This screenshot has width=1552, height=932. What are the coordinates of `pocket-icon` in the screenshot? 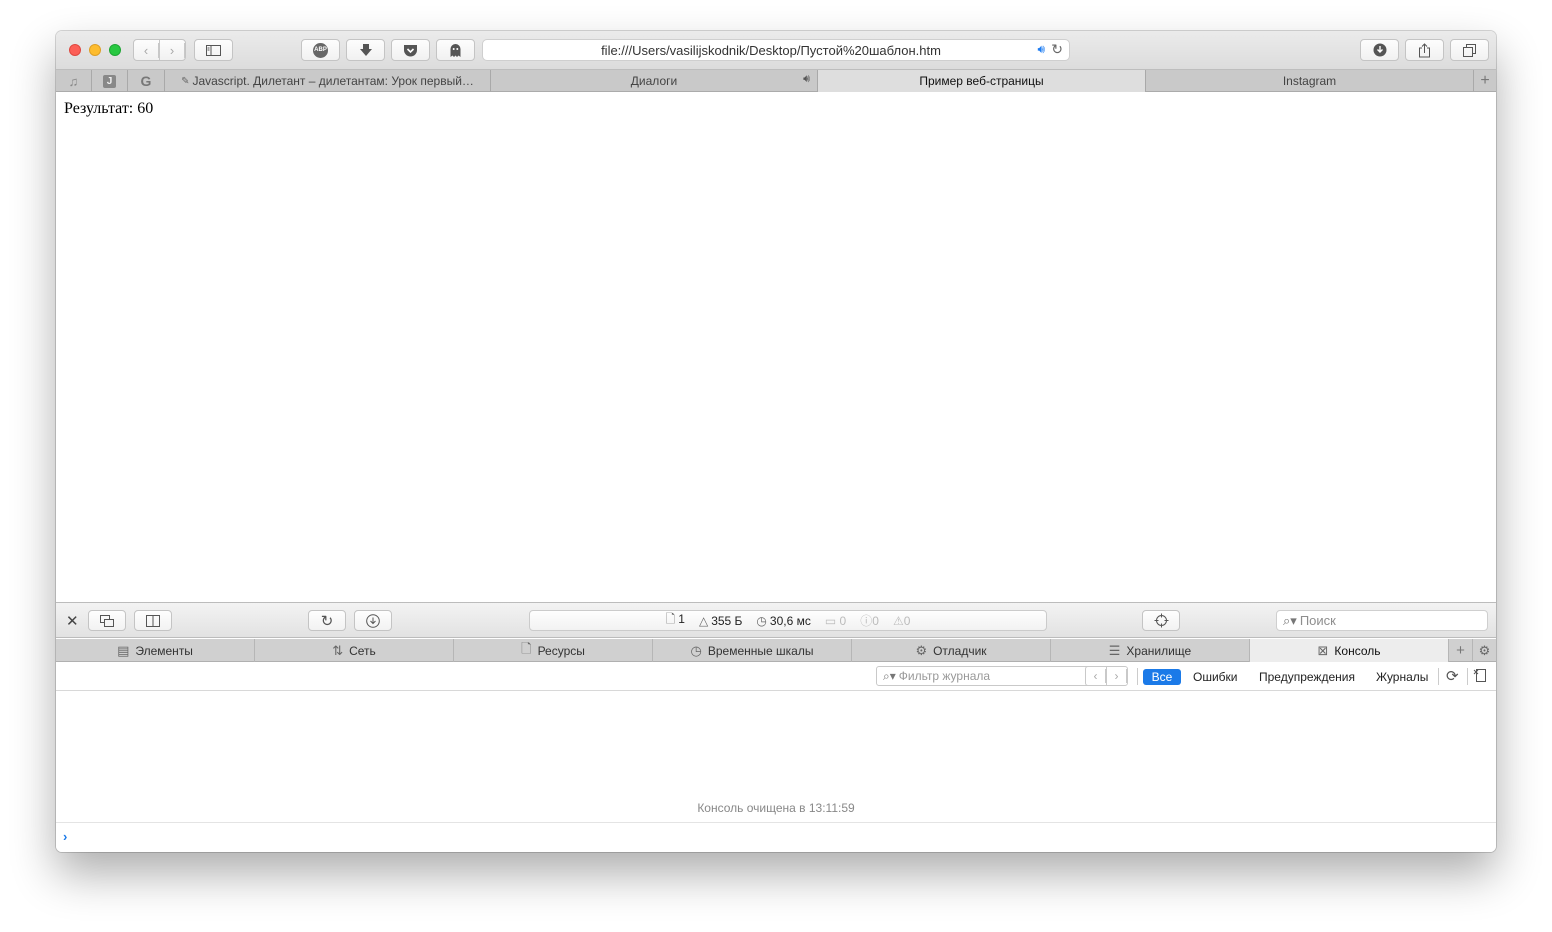 It's located at (410, 50).